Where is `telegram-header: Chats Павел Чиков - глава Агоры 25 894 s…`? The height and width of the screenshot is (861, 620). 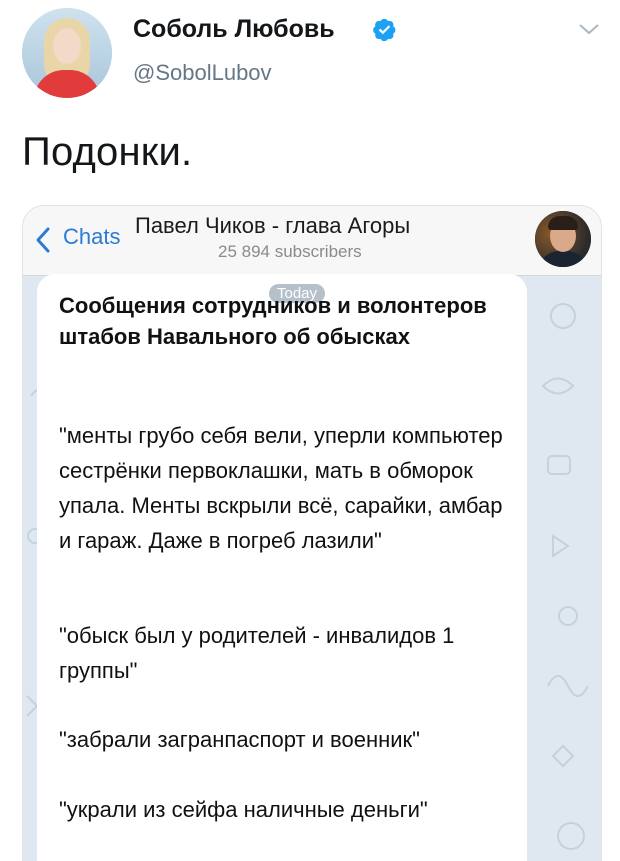
telegram-header: Chats Павел Чиков - глава Агоры 25 894 s… is located at coordinates (312, 241).